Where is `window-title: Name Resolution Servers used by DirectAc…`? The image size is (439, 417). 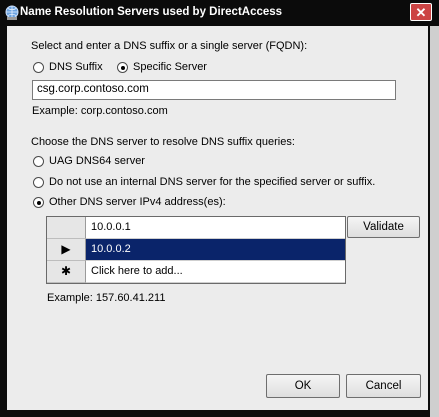 window-title: Name Resolution Servers used by DirectAc… is located at coordinates (151, 12).